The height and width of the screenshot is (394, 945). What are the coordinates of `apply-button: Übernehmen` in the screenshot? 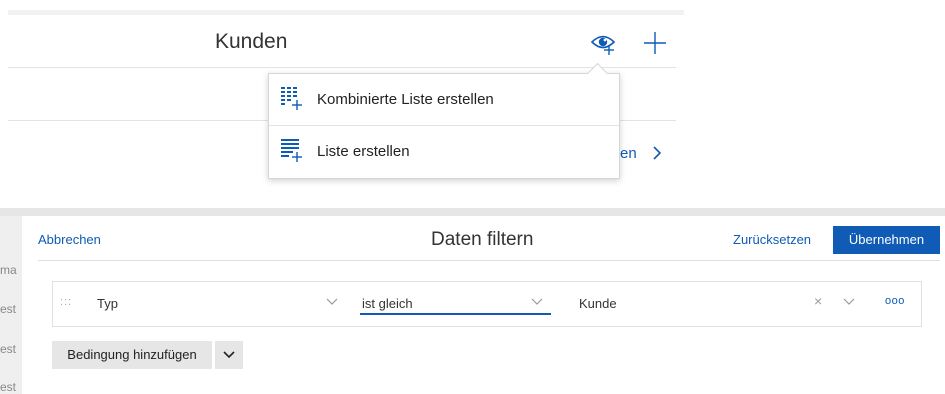 It's located at (886, 240).